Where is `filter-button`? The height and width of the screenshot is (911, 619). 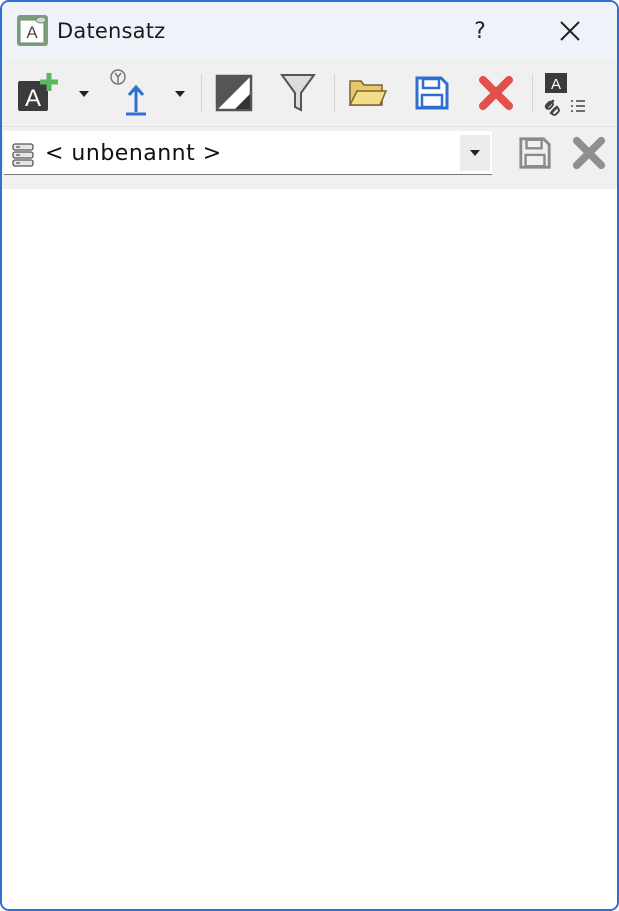
filter-button is located at coordinates (298, 93).